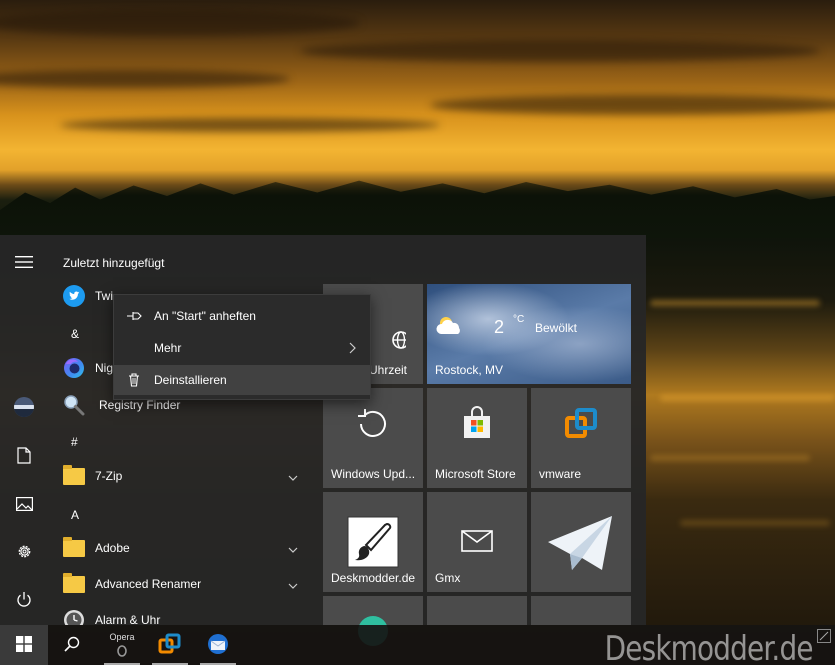  Describe the element at coordinates (179, 614) in the screenshot. I see `app-item-alarm: Alarm & Uhr` at that location.